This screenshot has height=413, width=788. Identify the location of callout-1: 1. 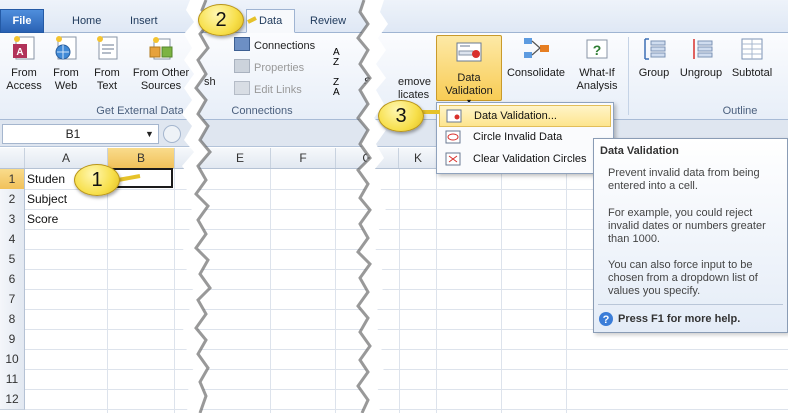
(97, 180).